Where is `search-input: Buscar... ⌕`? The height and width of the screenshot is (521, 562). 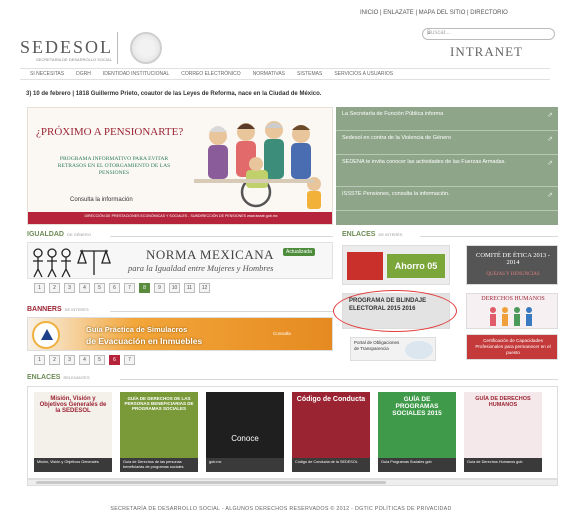 search-input: Buscar... ⌕ is located at coordinates (488, 34).